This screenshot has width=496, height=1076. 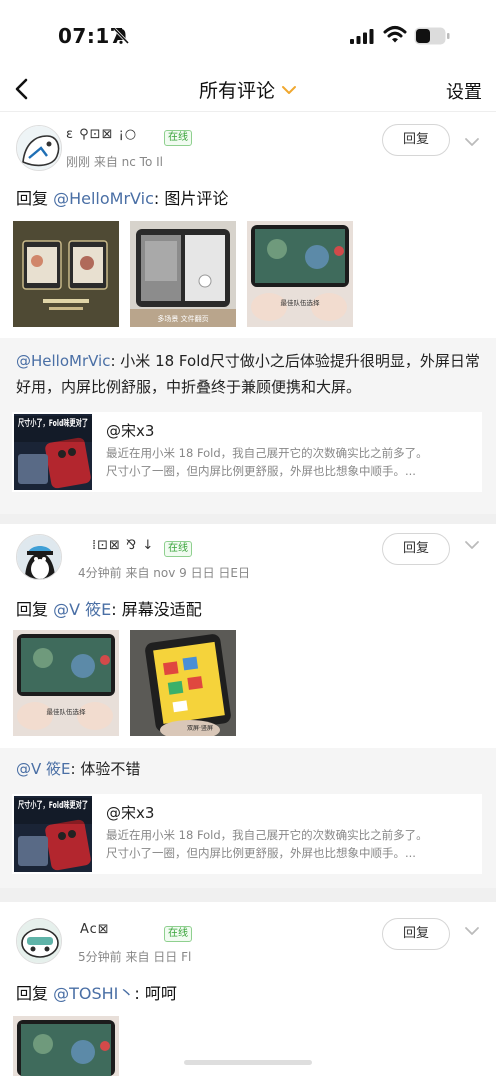 I want to click on reply-text: 回复 @TOSHI丶: 呵呵, so click(x=96, y=993).